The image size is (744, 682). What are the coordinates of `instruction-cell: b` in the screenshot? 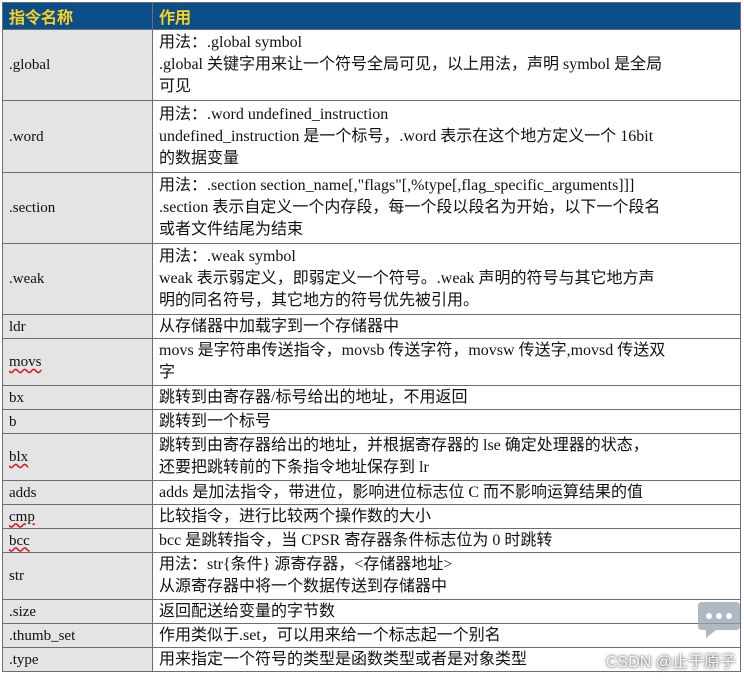 It's located at (77, 421).